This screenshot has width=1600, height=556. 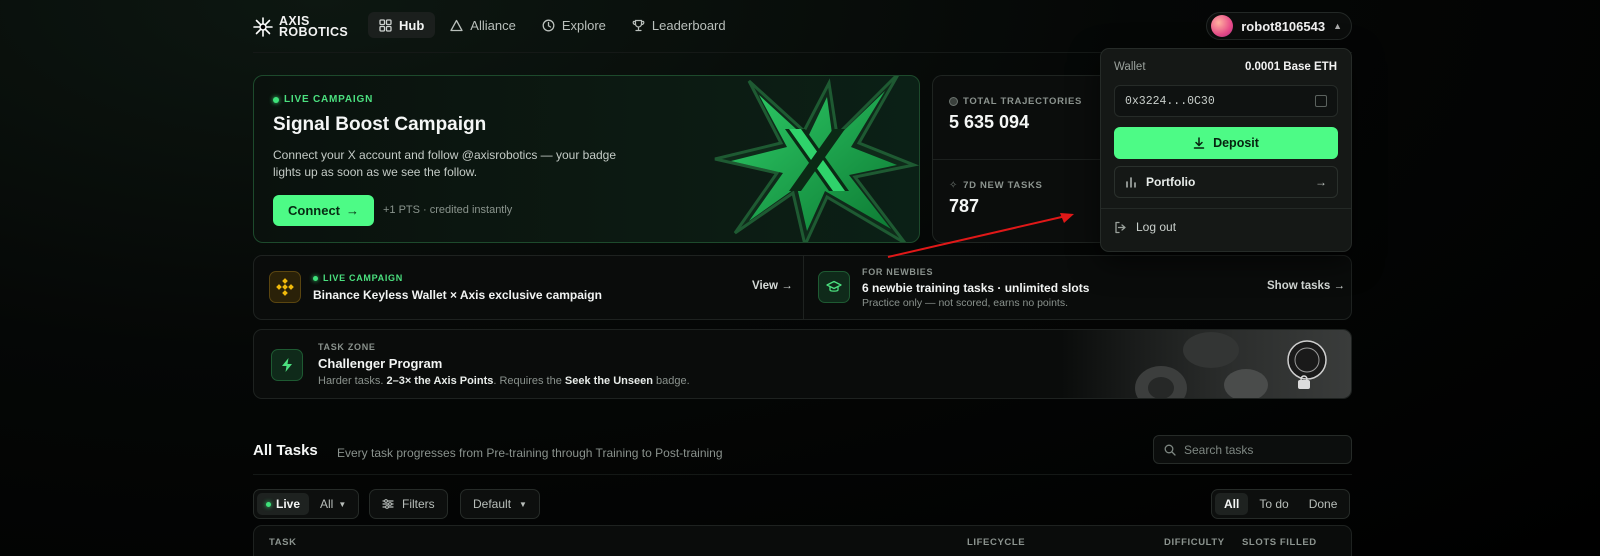 I want to click on all-tasks-title: All Tasks, so click(x=285, y=450).